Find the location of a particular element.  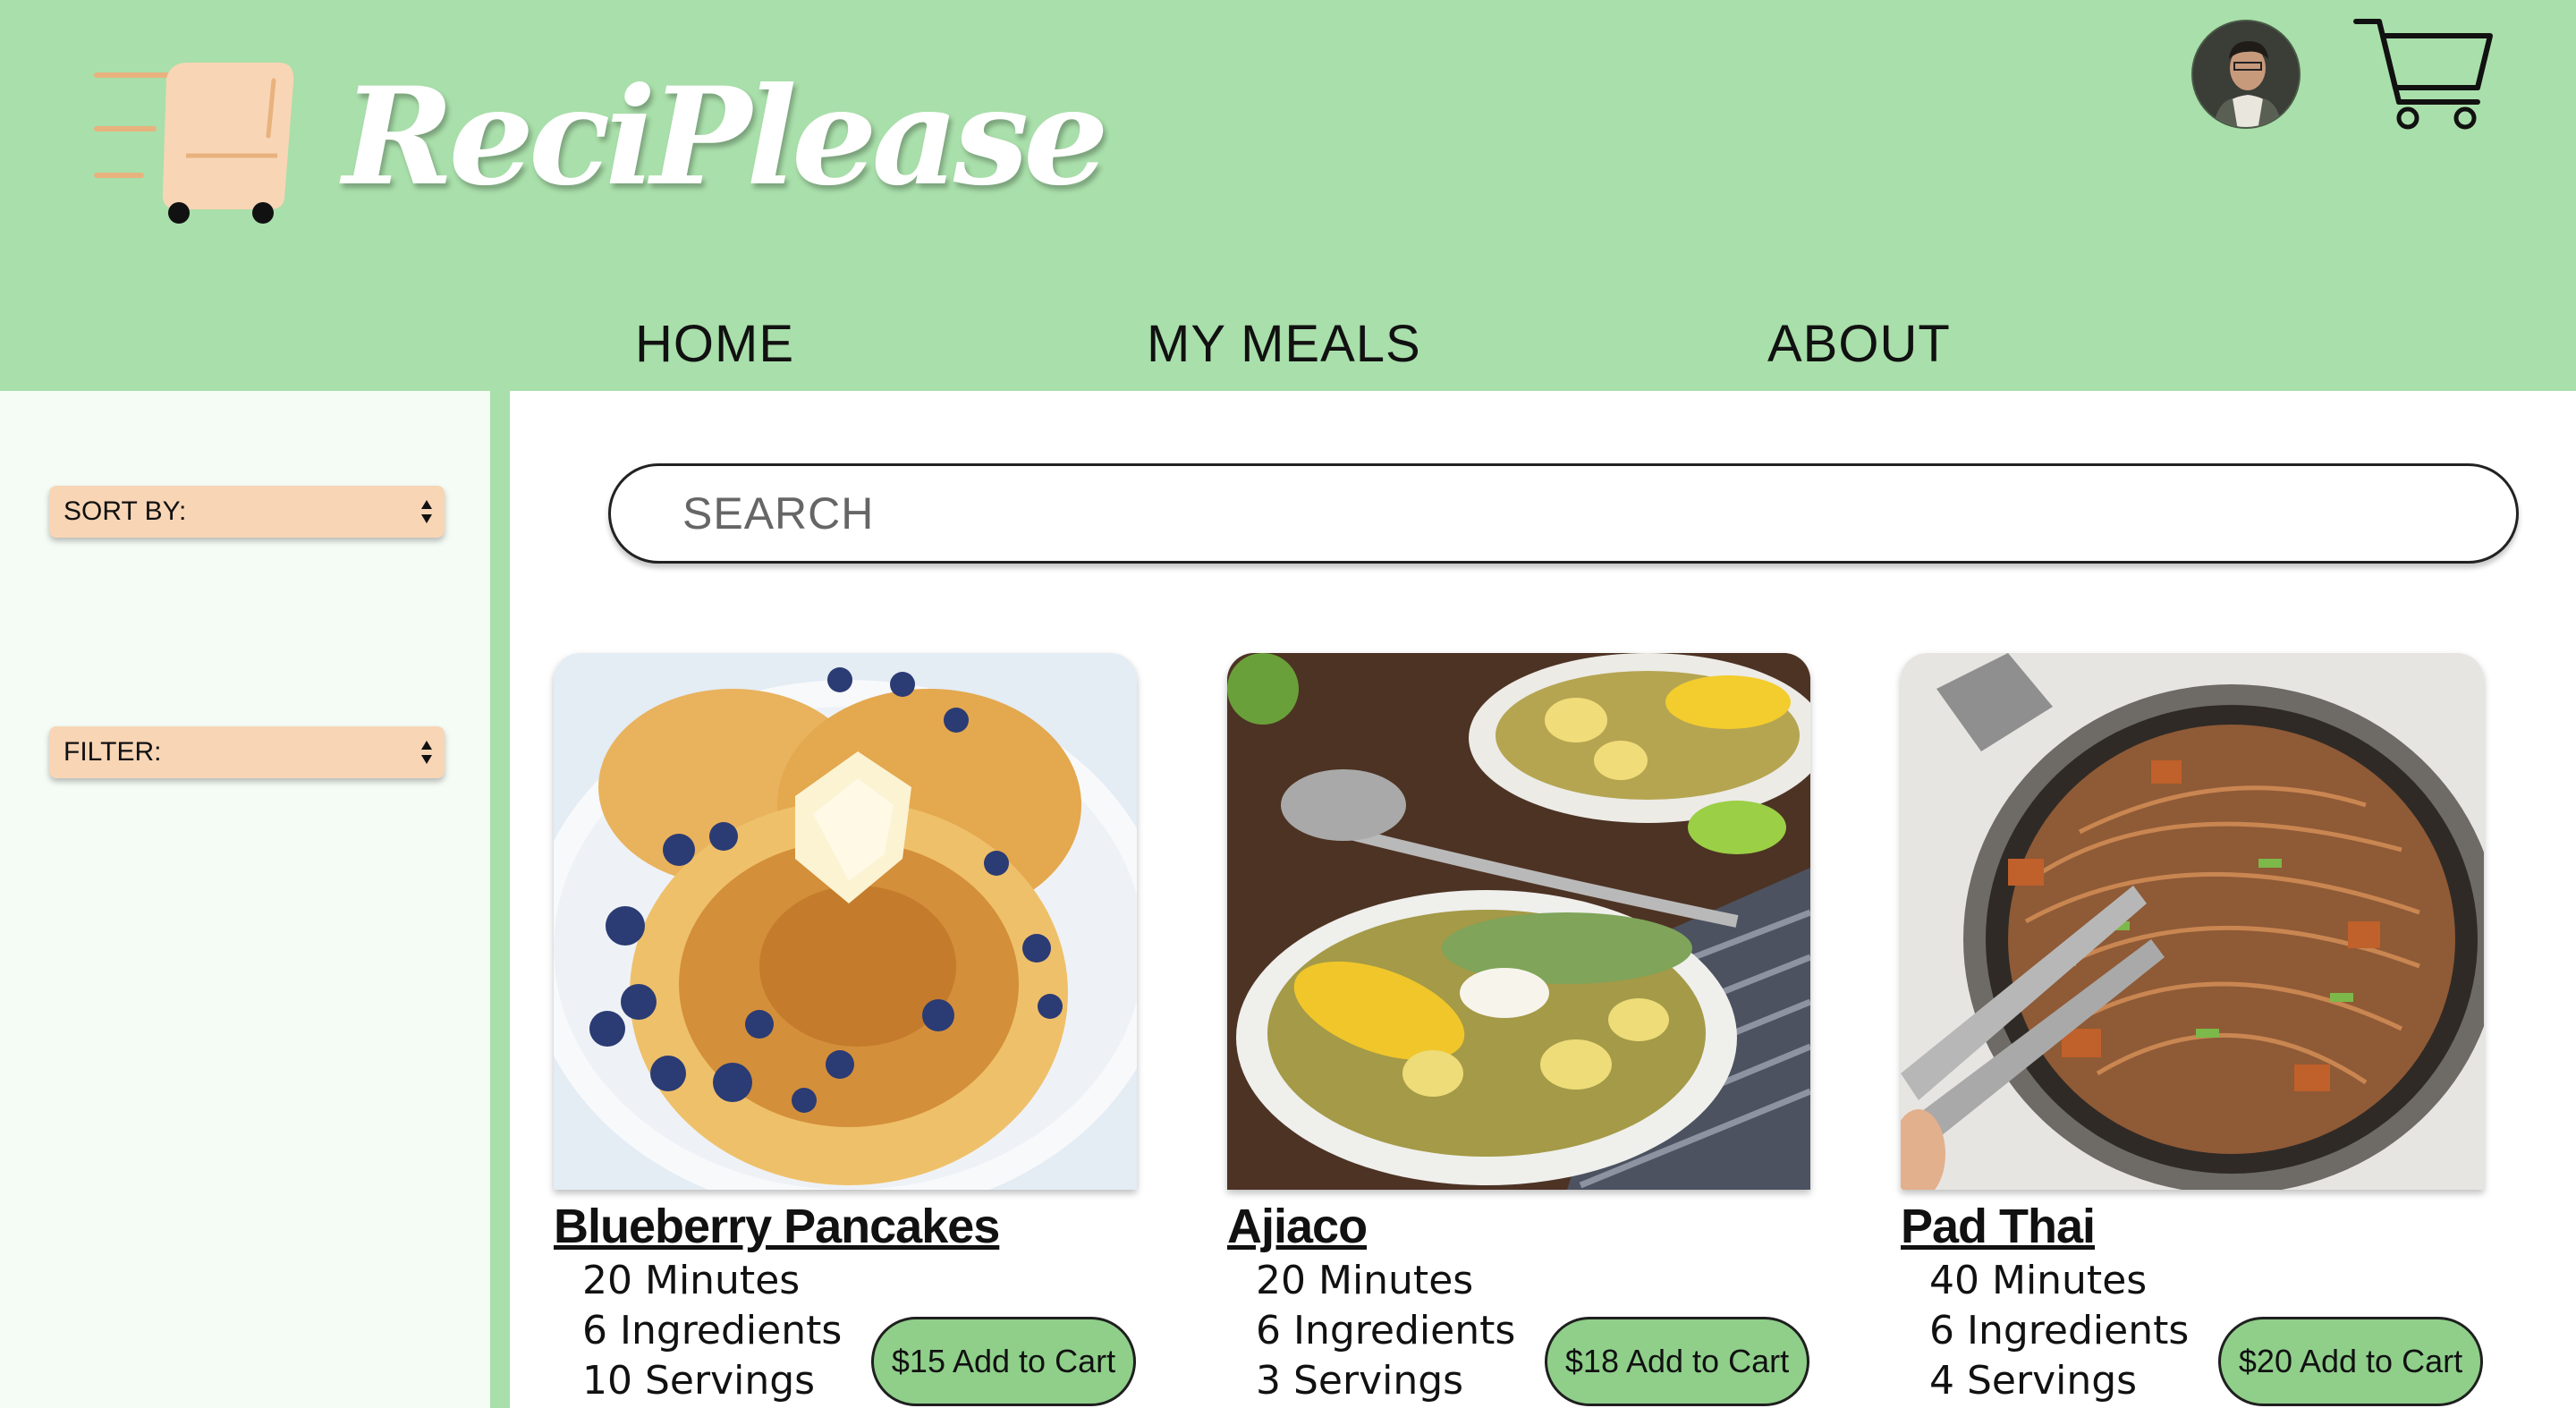

brand-name: ReciPlease is located at coordinates (726, 137).